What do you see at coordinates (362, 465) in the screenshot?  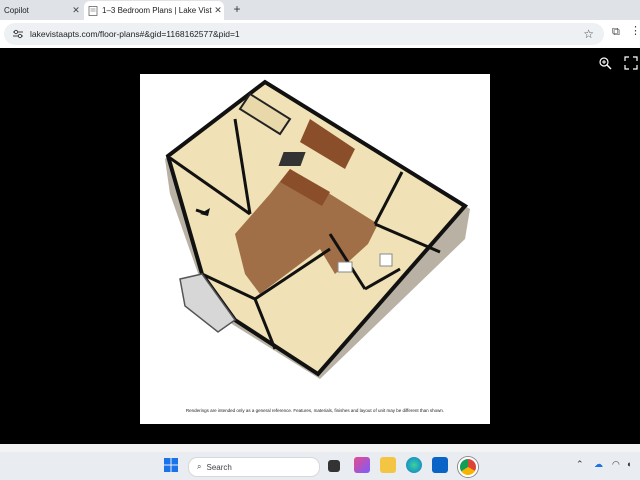 I see `widgets-icon` at bounding box center [362, 465].